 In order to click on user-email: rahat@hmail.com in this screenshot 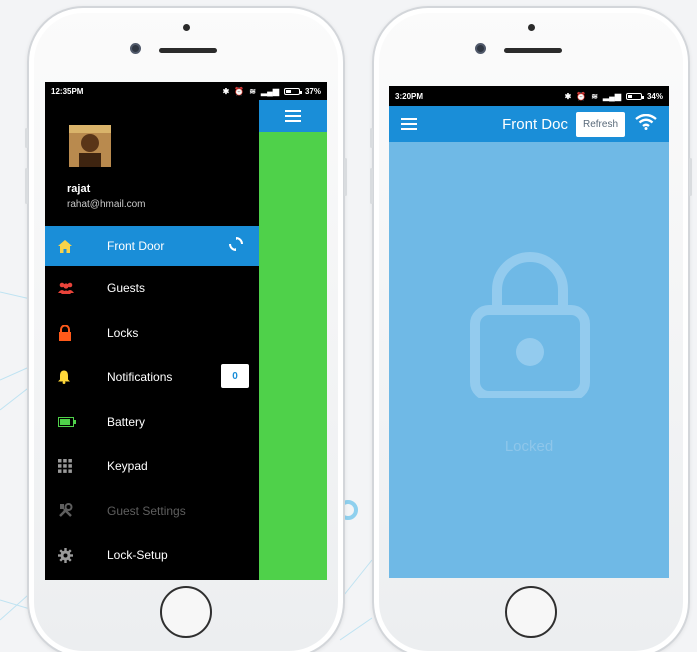, I will do `click(106, 204)`.